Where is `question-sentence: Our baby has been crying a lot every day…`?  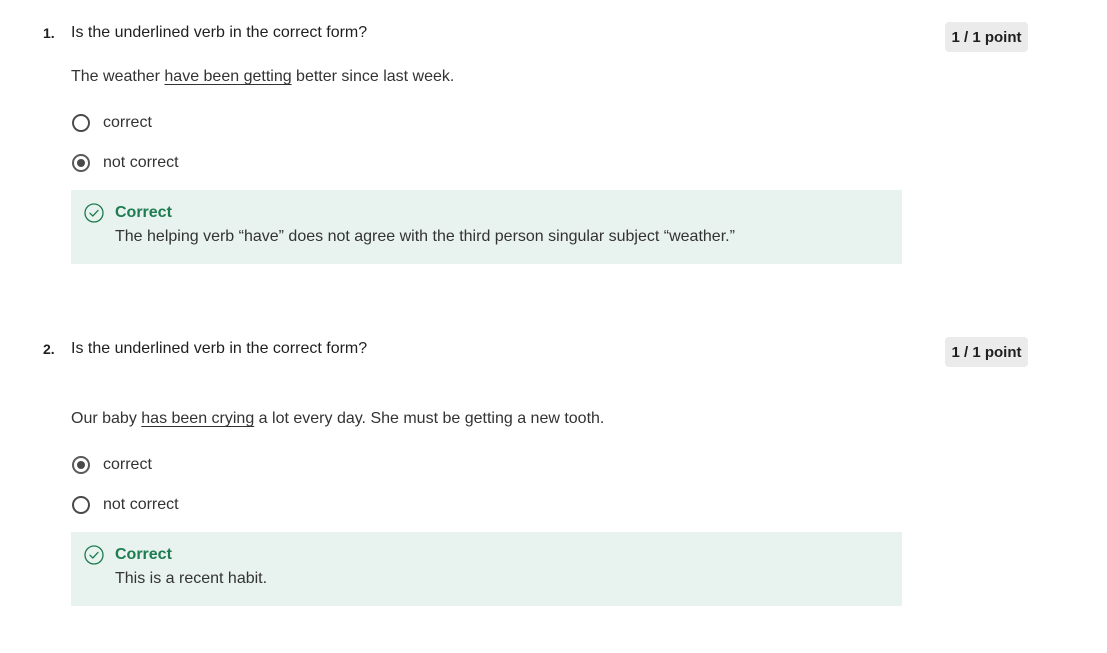
question-sentence: Our baby has been crying a lot every day… is located at coordinates (337, 419).